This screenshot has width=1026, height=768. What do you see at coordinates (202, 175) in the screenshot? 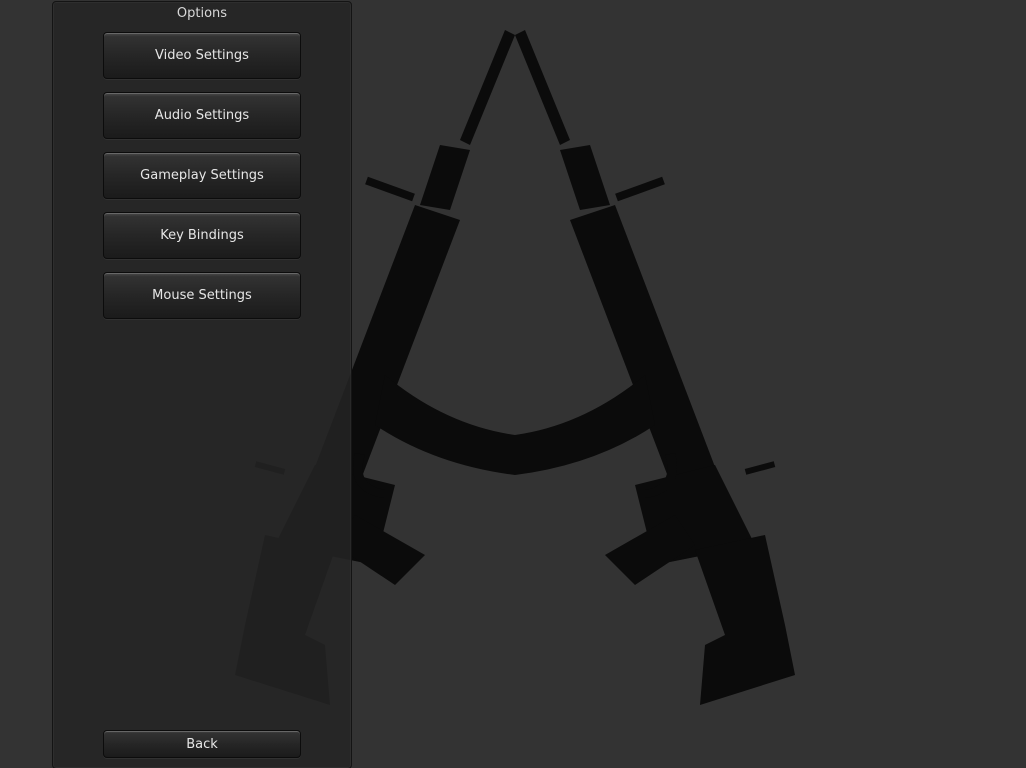
I see `gameplay-settings-button: Gameplay Settings` at bounding box center [202, 175].